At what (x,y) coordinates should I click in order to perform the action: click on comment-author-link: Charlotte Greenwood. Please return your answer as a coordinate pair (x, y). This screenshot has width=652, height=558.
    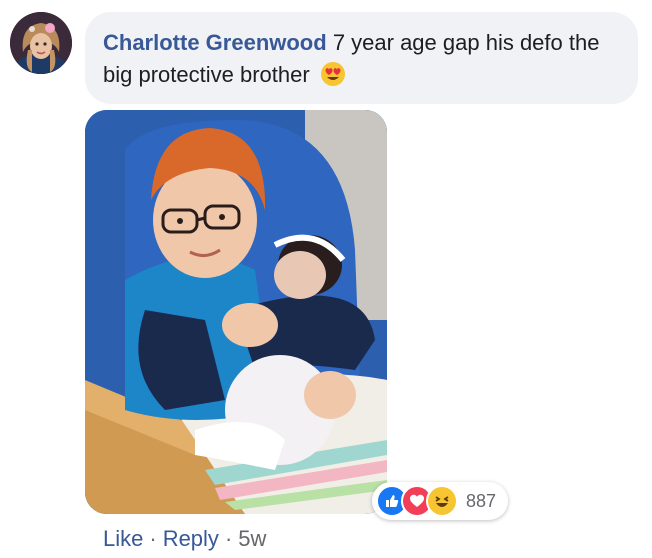
    Looking at the image, I should click on (215, 42).